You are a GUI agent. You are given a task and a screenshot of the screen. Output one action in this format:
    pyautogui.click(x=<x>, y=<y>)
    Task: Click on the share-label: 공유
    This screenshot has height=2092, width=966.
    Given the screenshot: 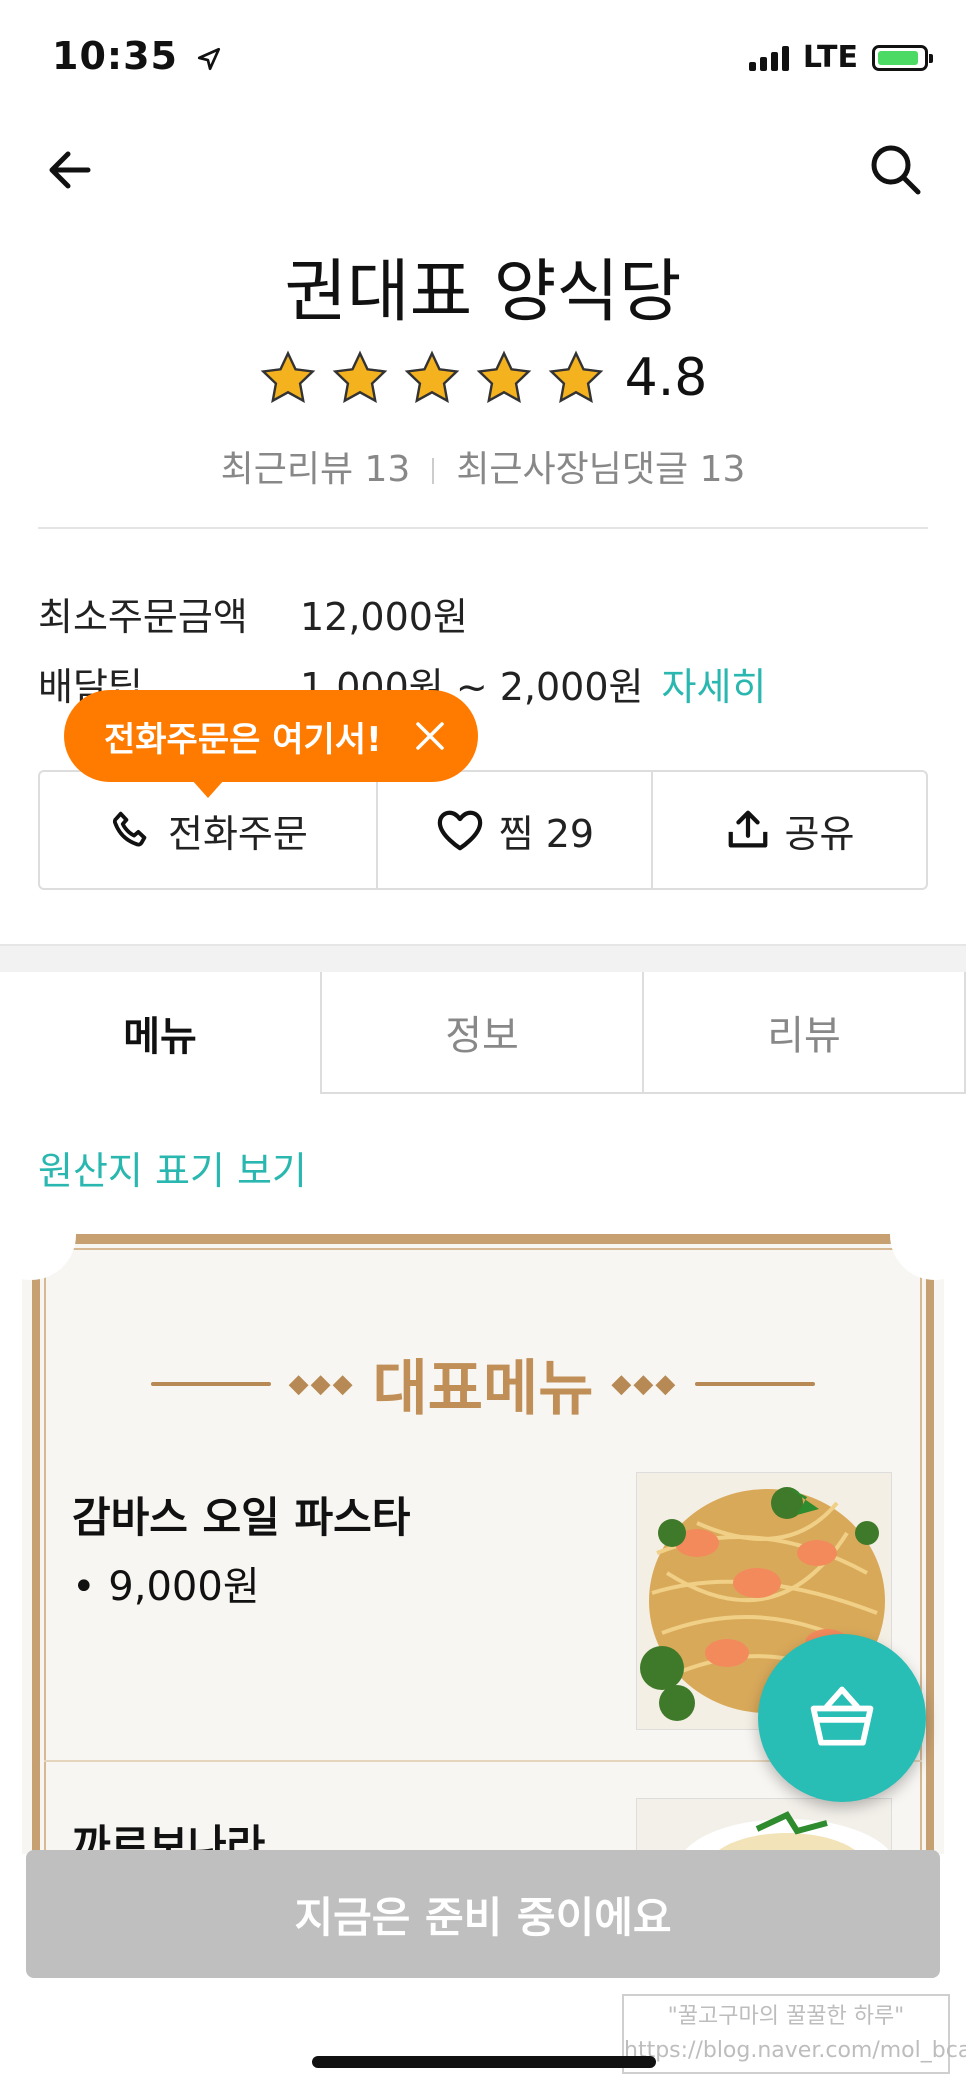 What is the action you would take?
    pyautogui.click(x=819, y=833)
    